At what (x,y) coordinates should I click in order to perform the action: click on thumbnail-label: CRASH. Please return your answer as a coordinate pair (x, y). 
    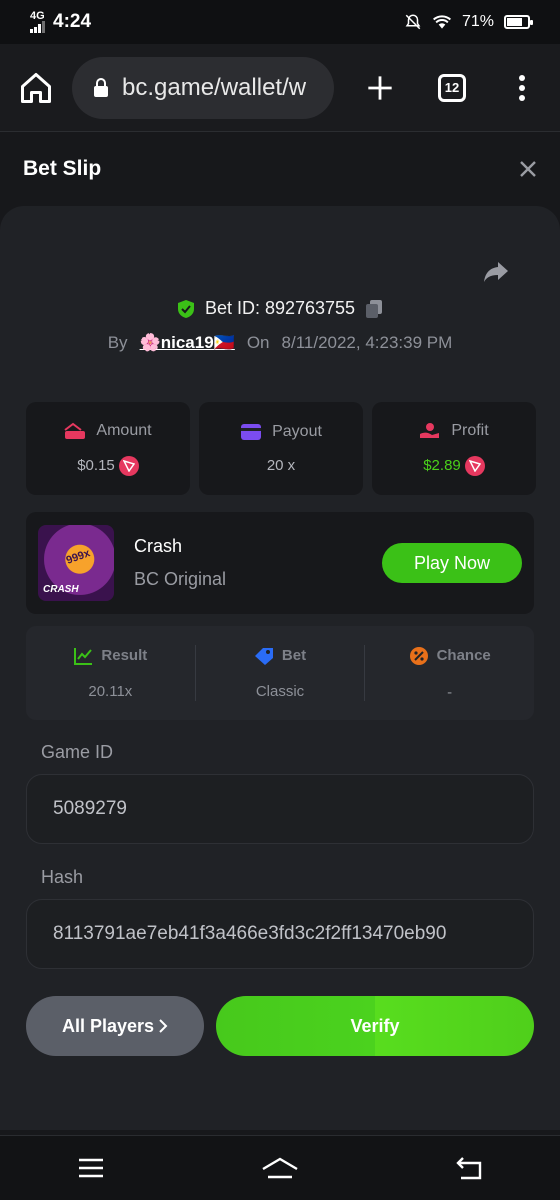
    Looking at the image, I should click on (61, 589).